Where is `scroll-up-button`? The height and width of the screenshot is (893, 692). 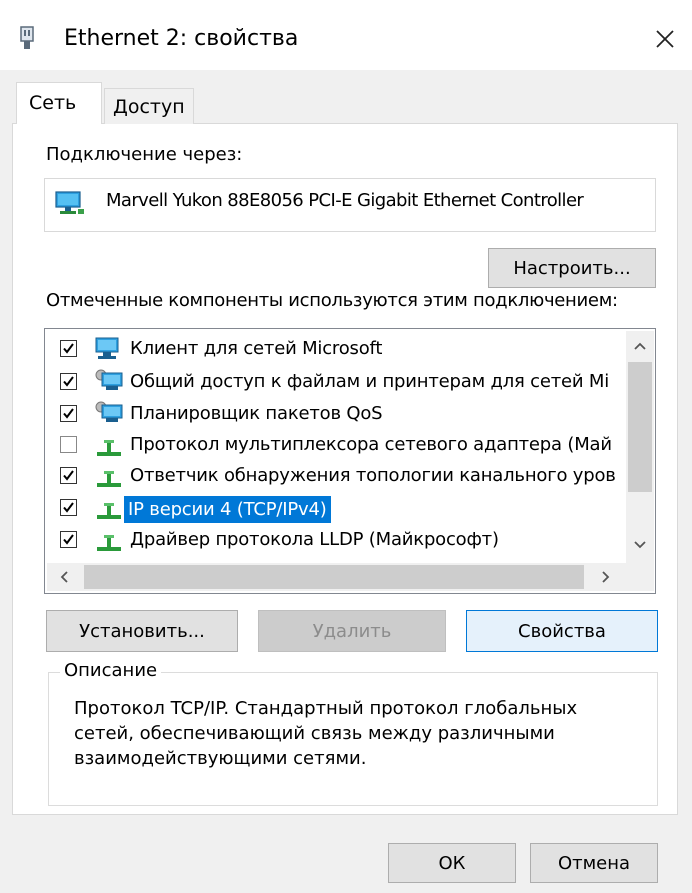 scroll-up-button is located at coordinates (640, 346).